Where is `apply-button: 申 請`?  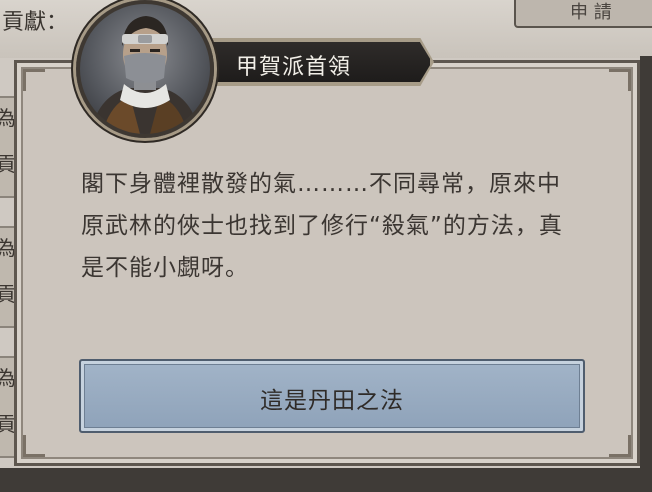 apply-button: 申 請 is located at coordinates (583, 14).